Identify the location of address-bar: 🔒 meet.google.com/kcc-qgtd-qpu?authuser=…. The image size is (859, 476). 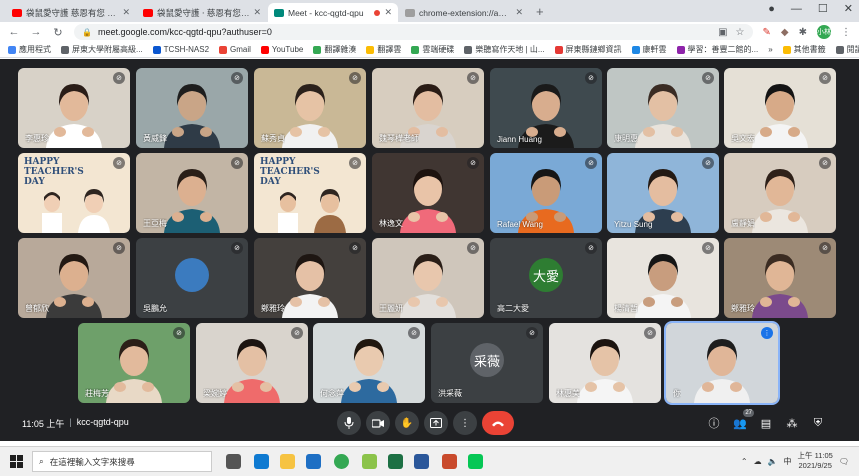
(413, 32).